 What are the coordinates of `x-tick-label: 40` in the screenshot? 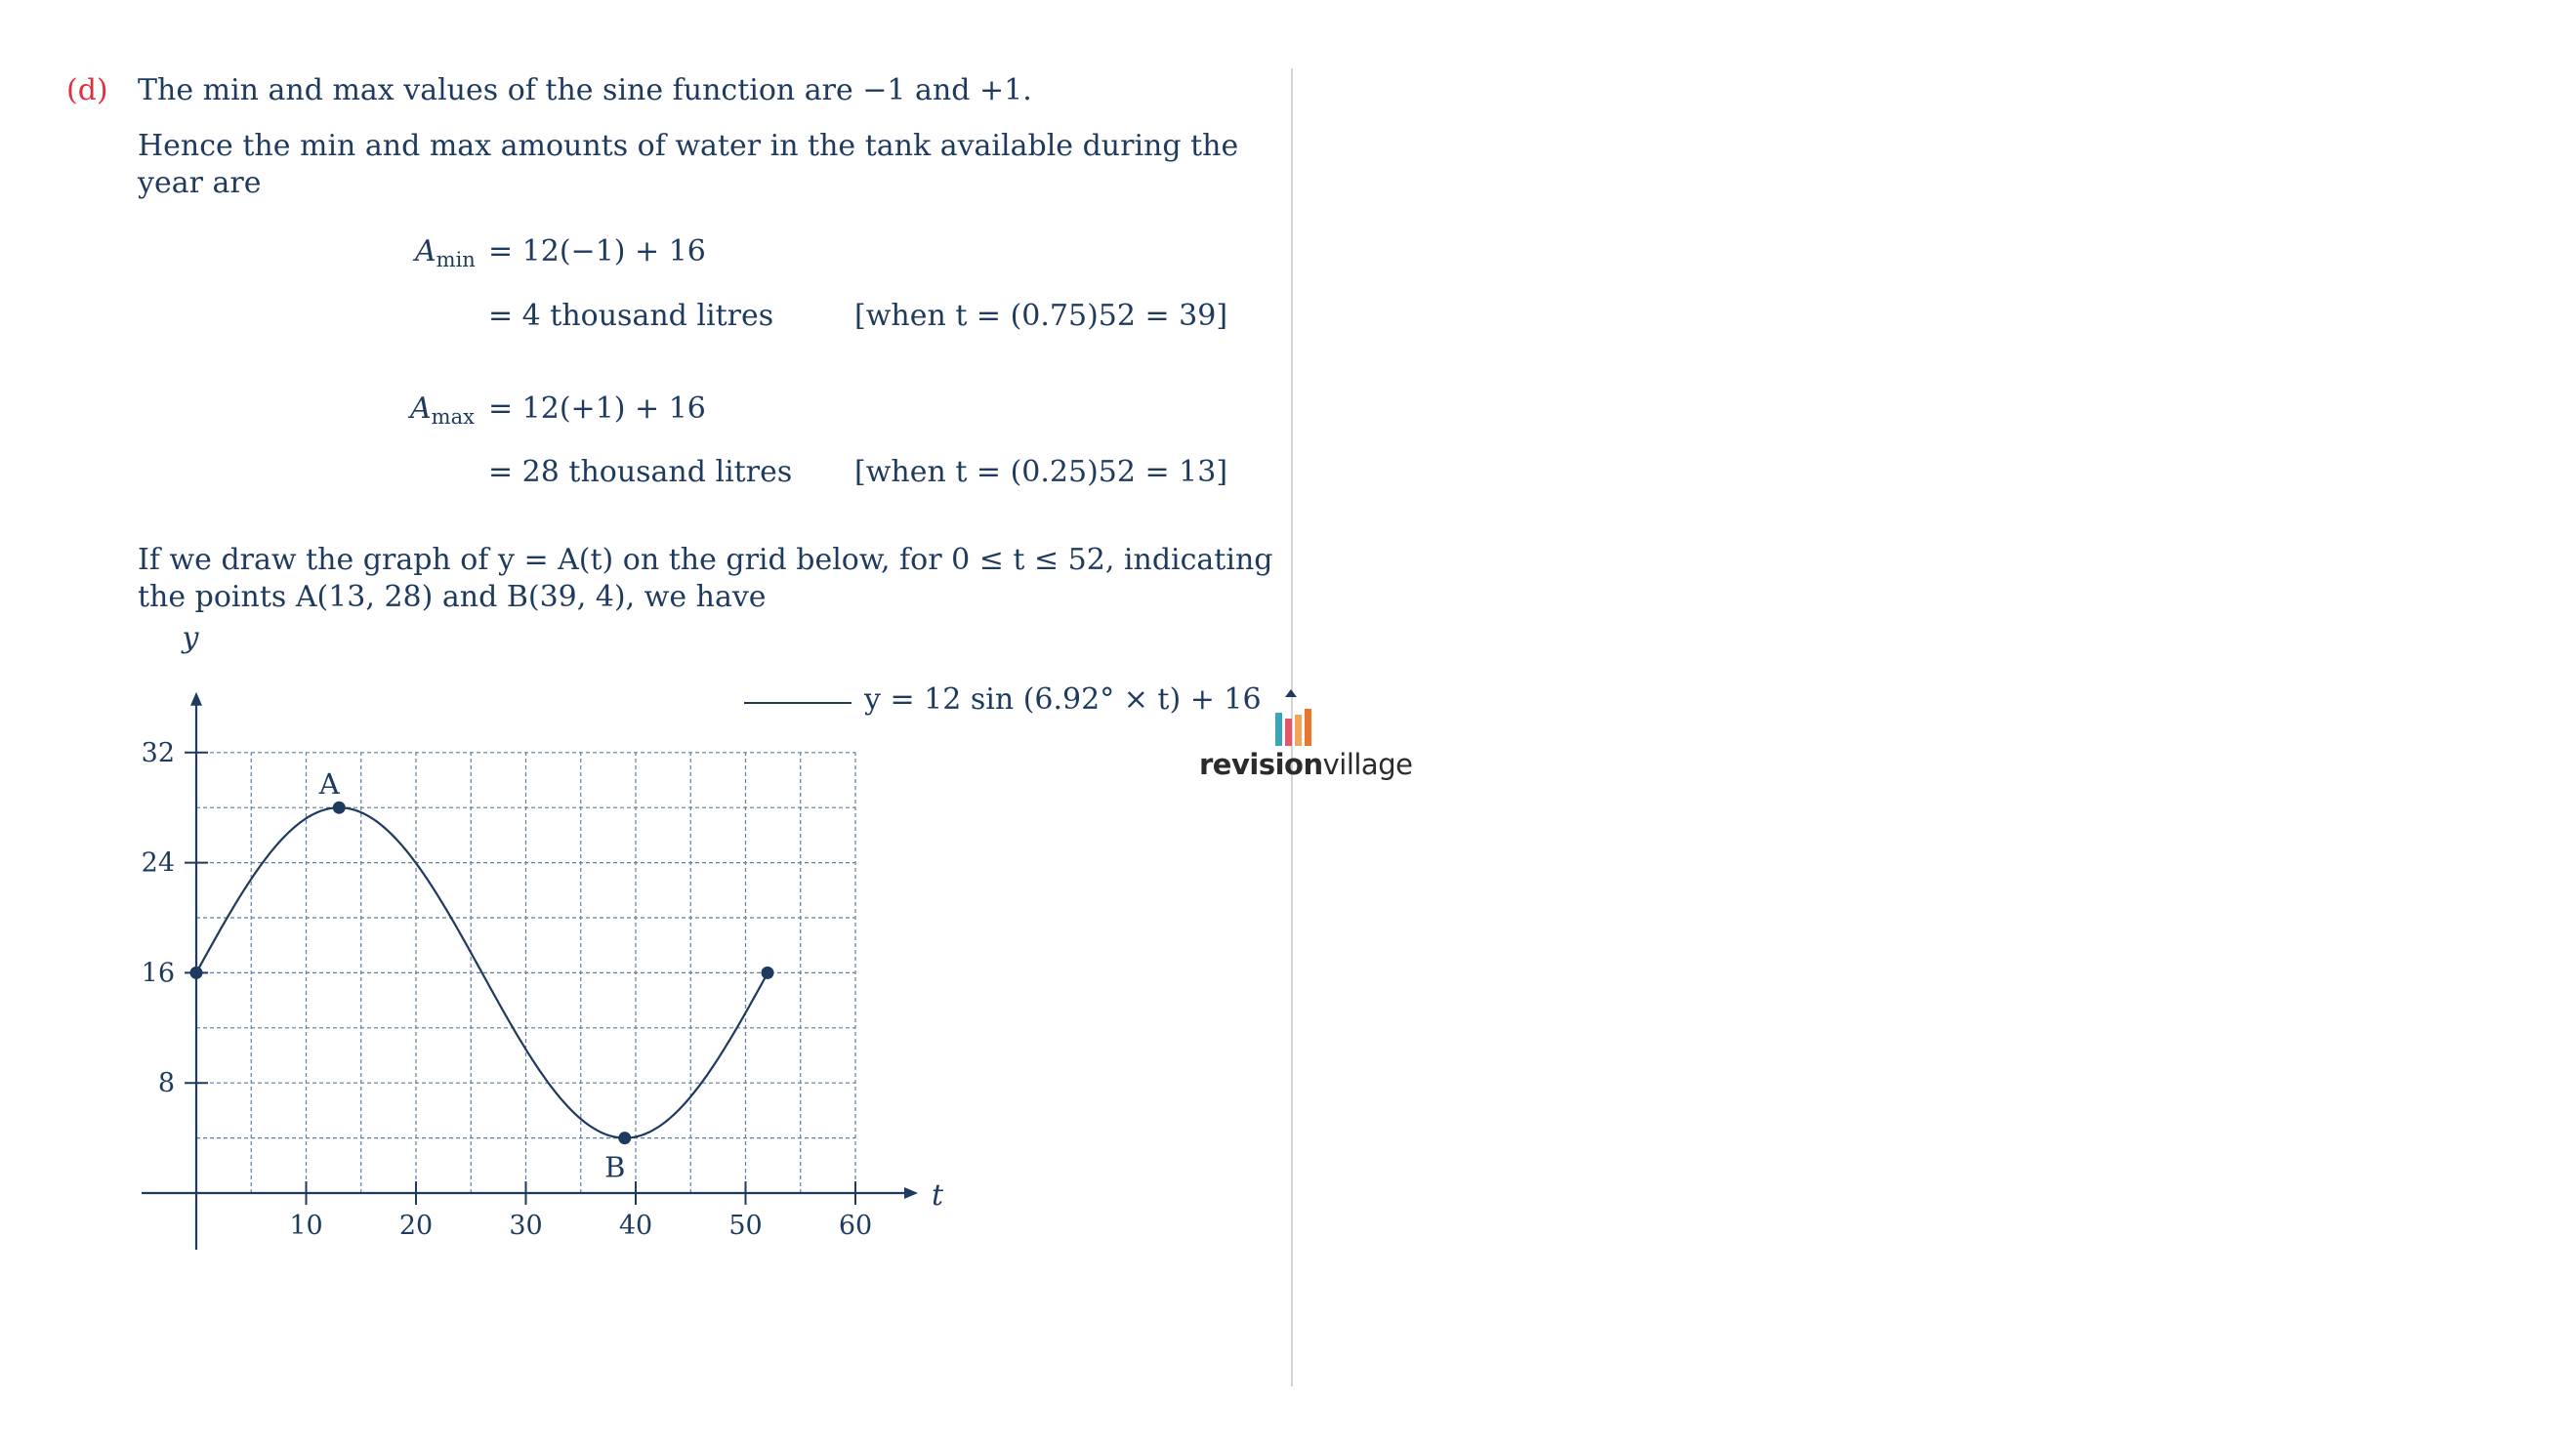 It's located at (635, 1226).